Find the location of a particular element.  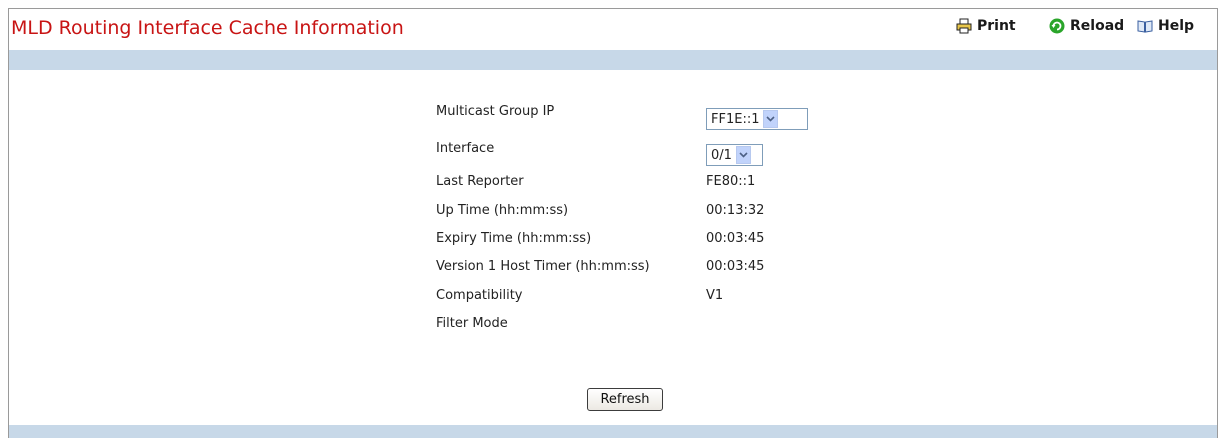

printer-icon is located at coordinates (964, 26).